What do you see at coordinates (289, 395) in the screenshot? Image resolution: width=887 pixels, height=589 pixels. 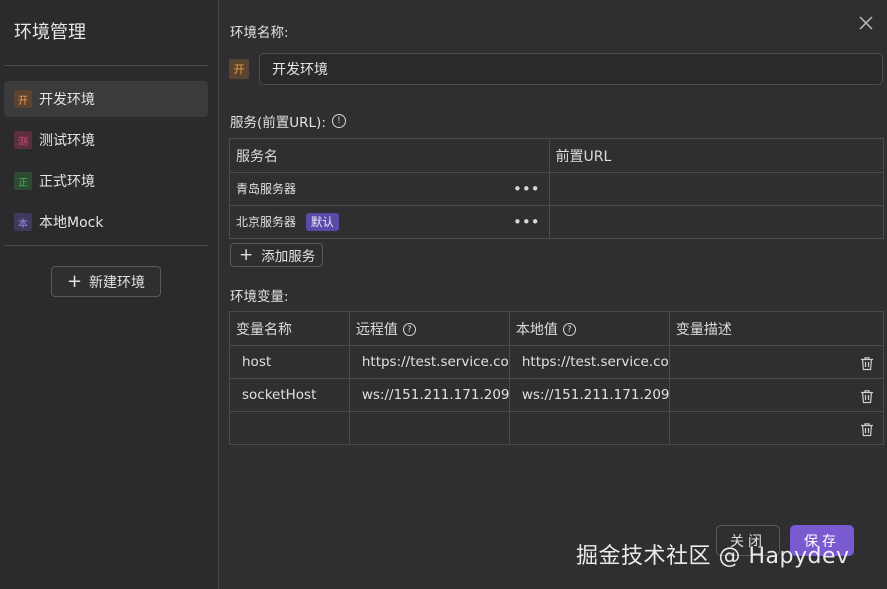 I see `var-name-cell: socketHost` at bounding box center [289, 395].